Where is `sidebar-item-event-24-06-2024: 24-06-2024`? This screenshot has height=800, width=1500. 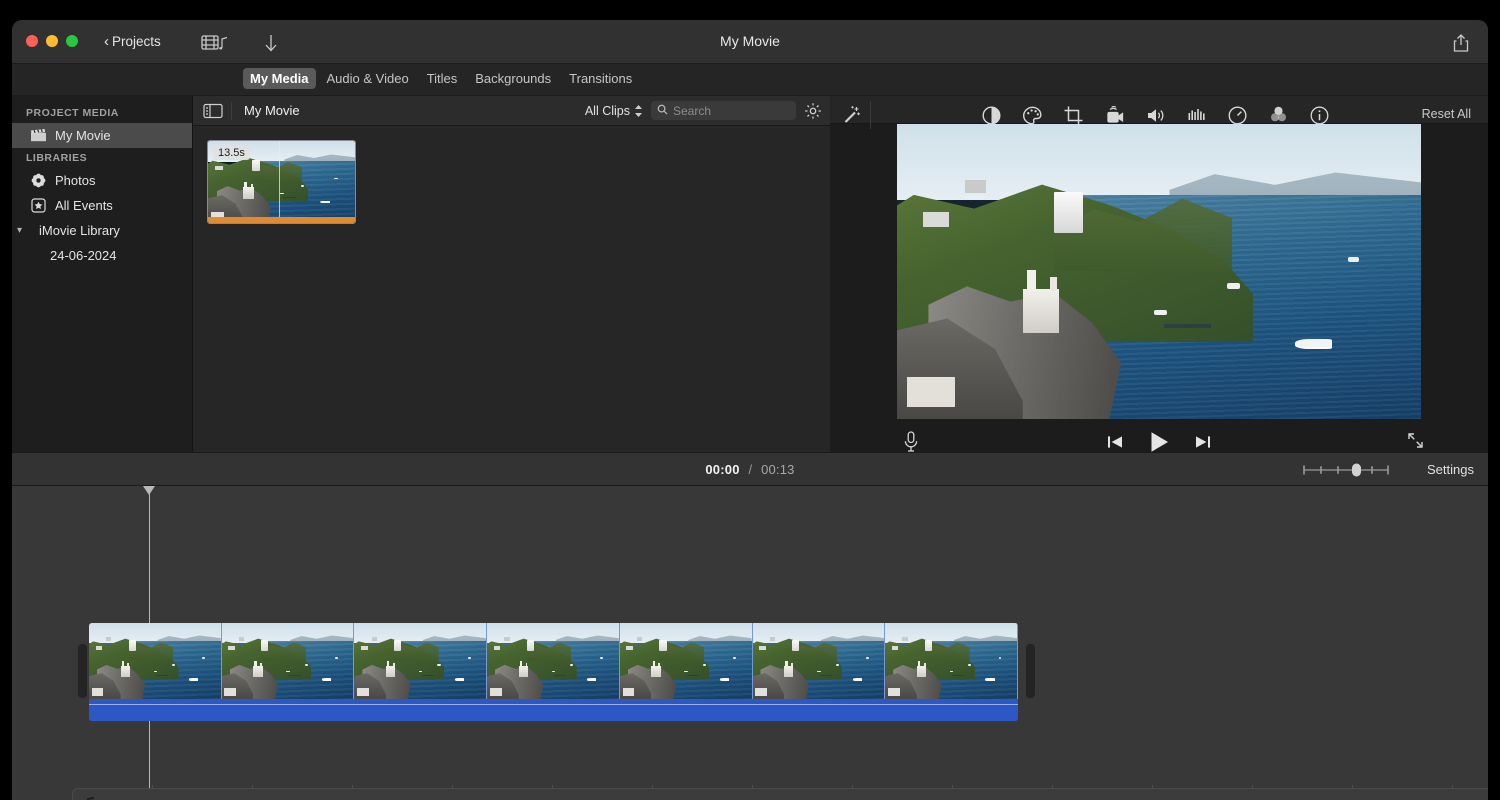 sidebar-item-event-24-06-2024: 24-06-2024 is located at coordinates (102, 255).